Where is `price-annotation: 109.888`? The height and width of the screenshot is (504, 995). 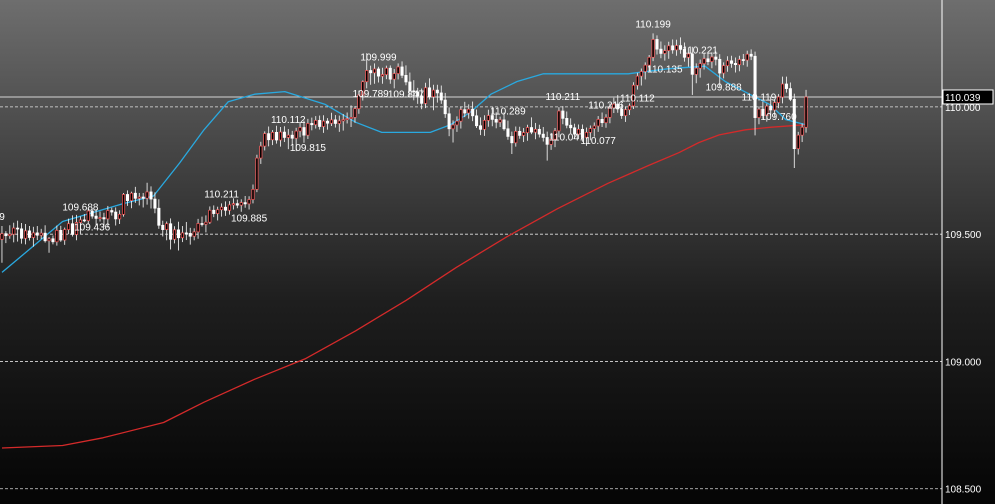
price-annotation: 109.888 is located at coordinates (724, 87).